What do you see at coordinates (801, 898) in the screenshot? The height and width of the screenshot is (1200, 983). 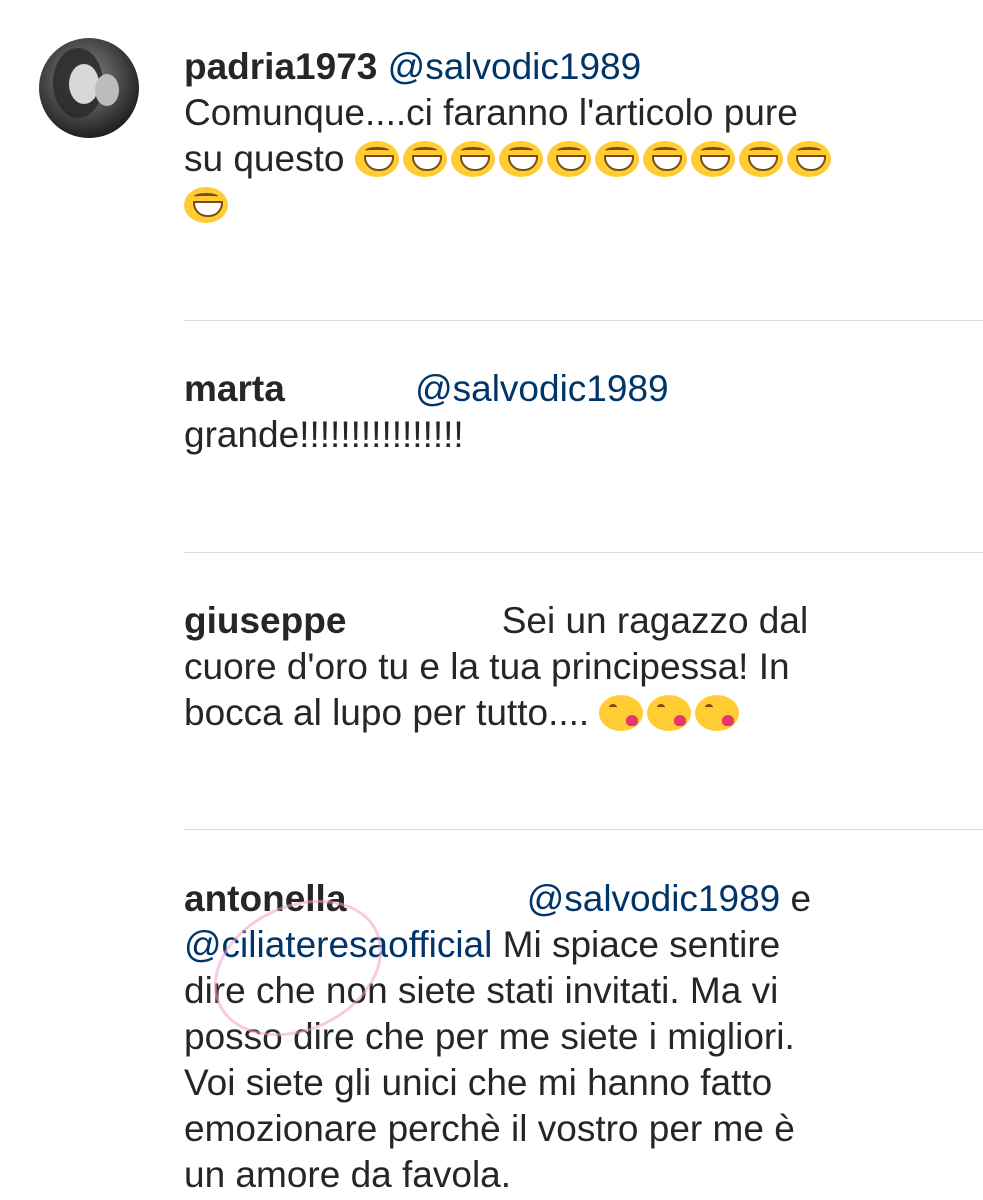 I see `comment-joiner: e` at bounding box center [801, 898].